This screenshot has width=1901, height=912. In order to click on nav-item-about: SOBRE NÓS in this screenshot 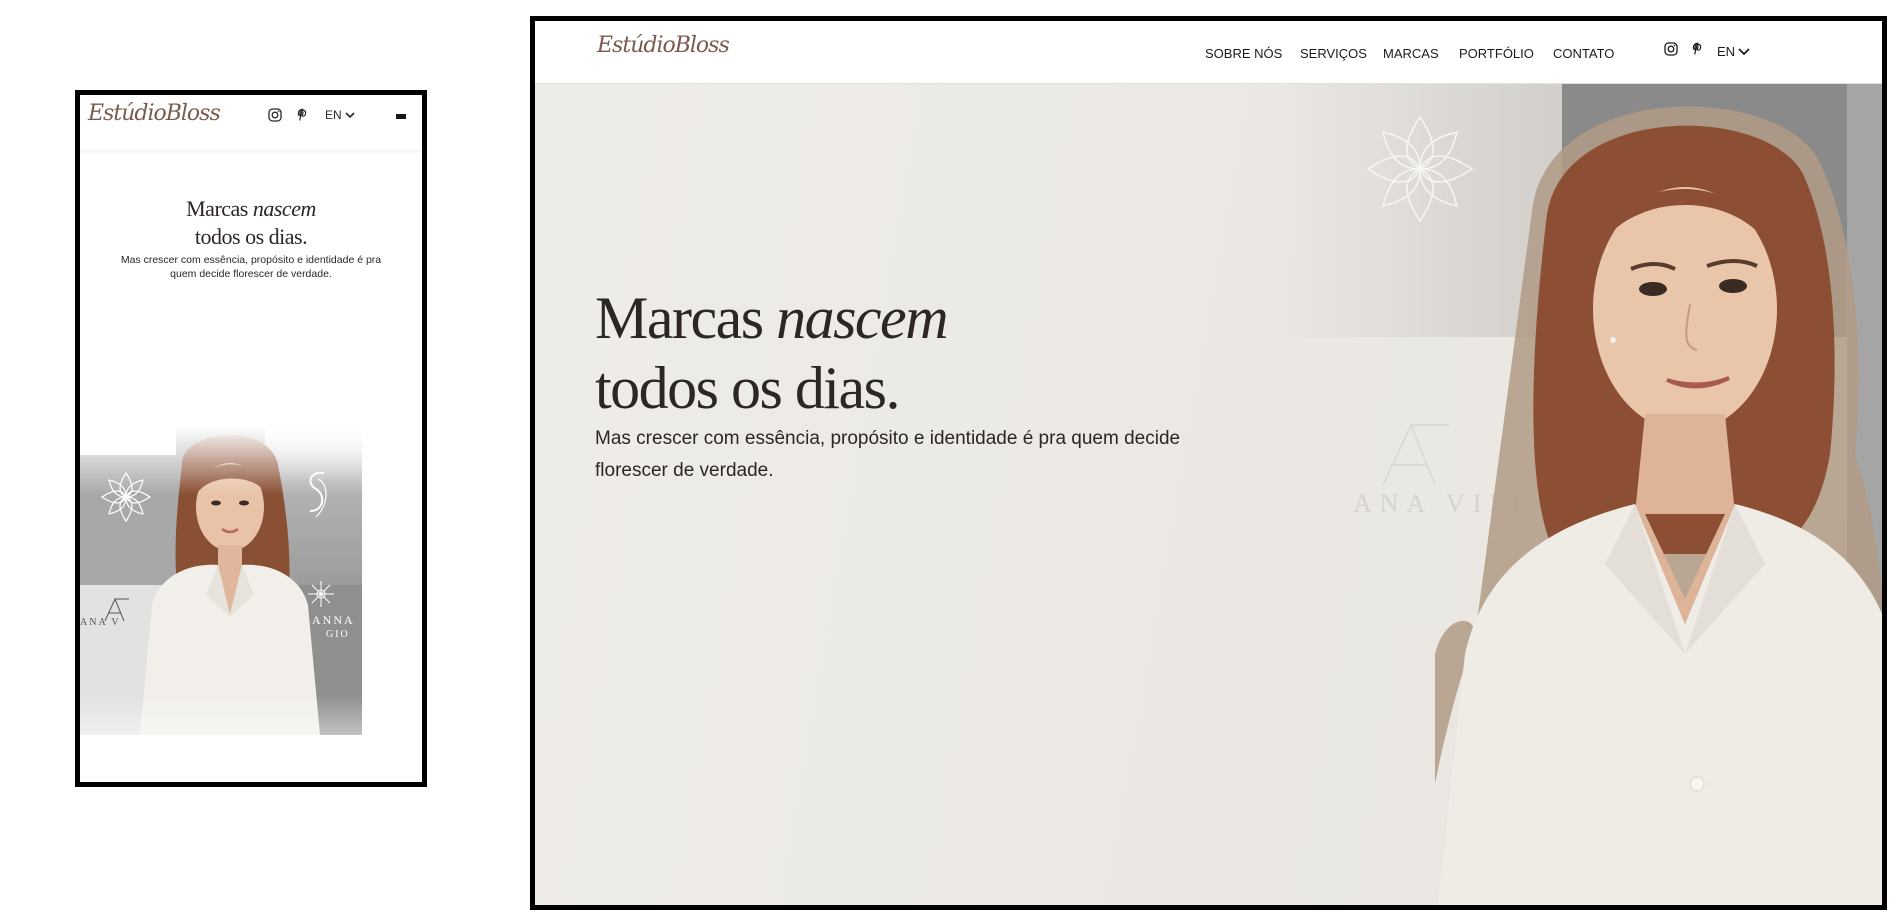, I will do `click(1243, 53)`.